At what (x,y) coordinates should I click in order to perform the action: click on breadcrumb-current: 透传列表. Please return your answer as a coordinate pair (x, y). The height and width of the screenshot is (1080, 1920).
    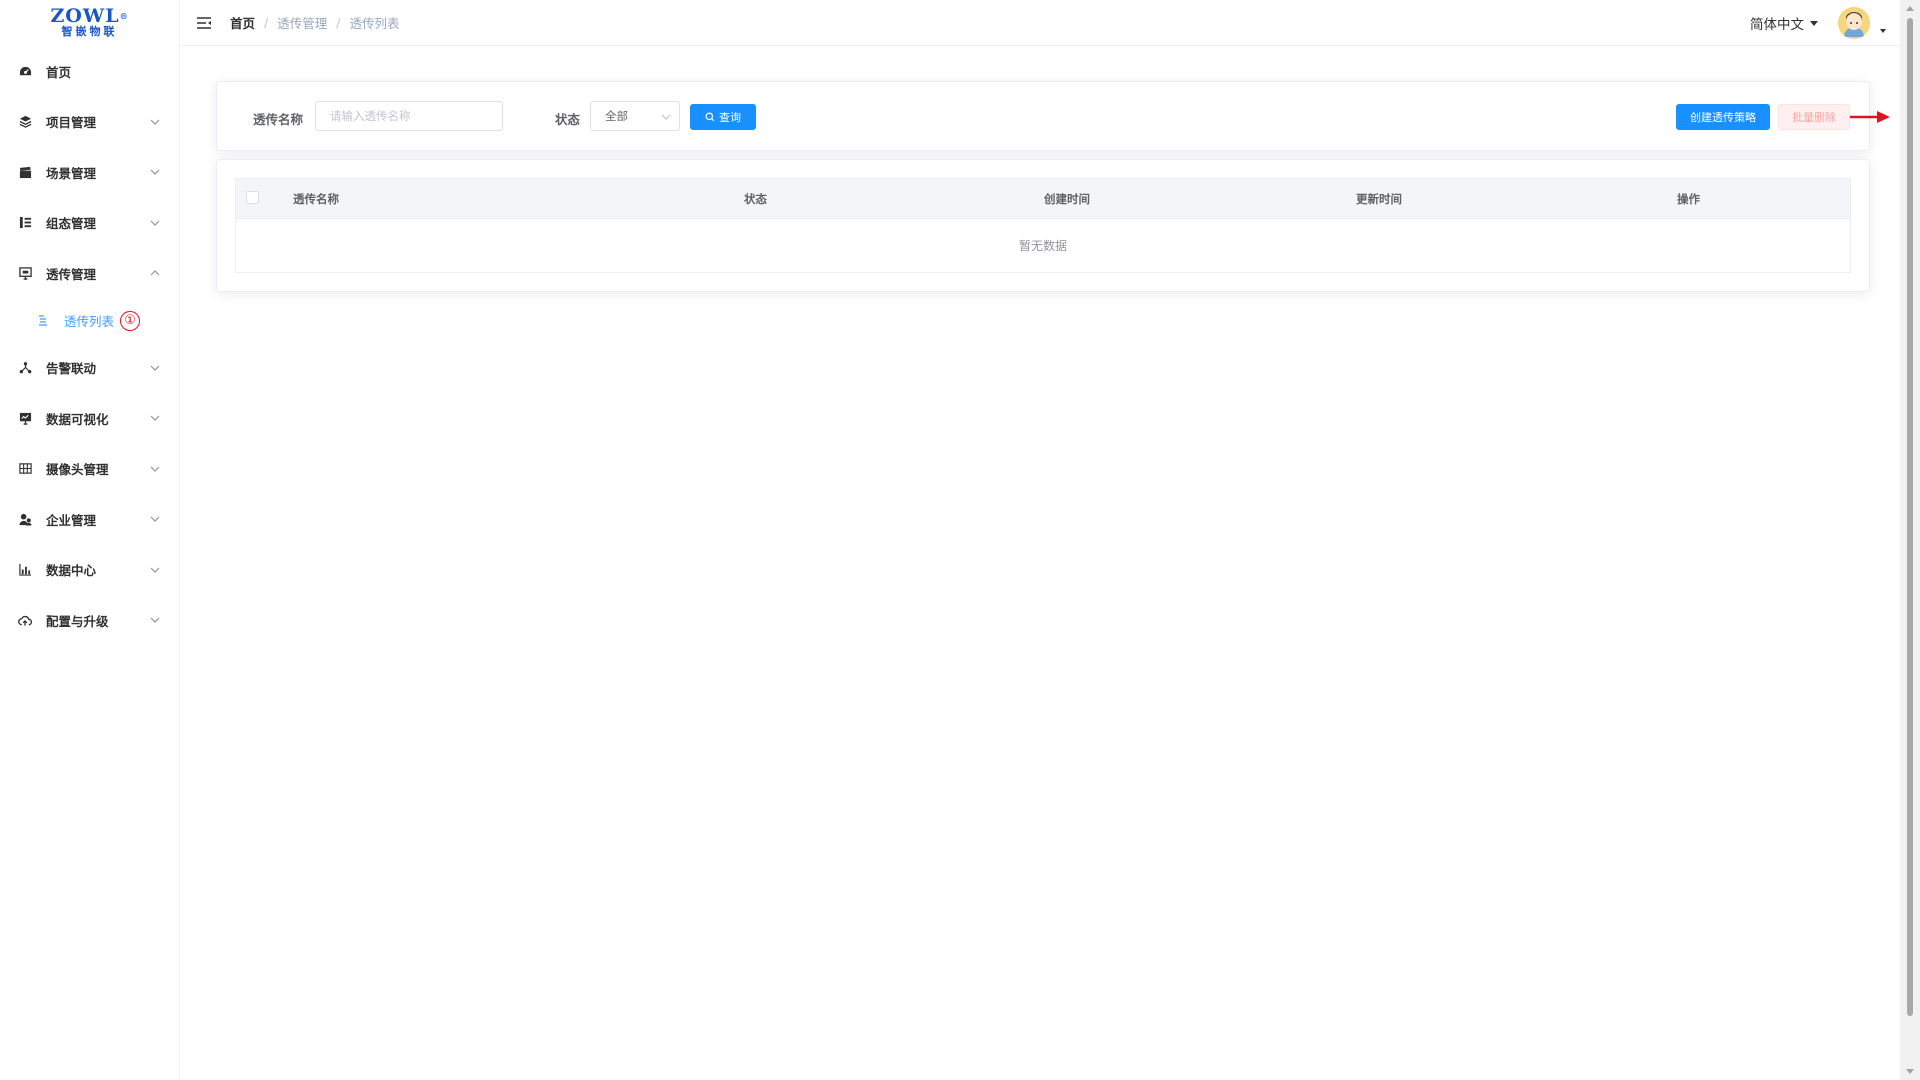
    Looking at the image, I should click on (374, 23).